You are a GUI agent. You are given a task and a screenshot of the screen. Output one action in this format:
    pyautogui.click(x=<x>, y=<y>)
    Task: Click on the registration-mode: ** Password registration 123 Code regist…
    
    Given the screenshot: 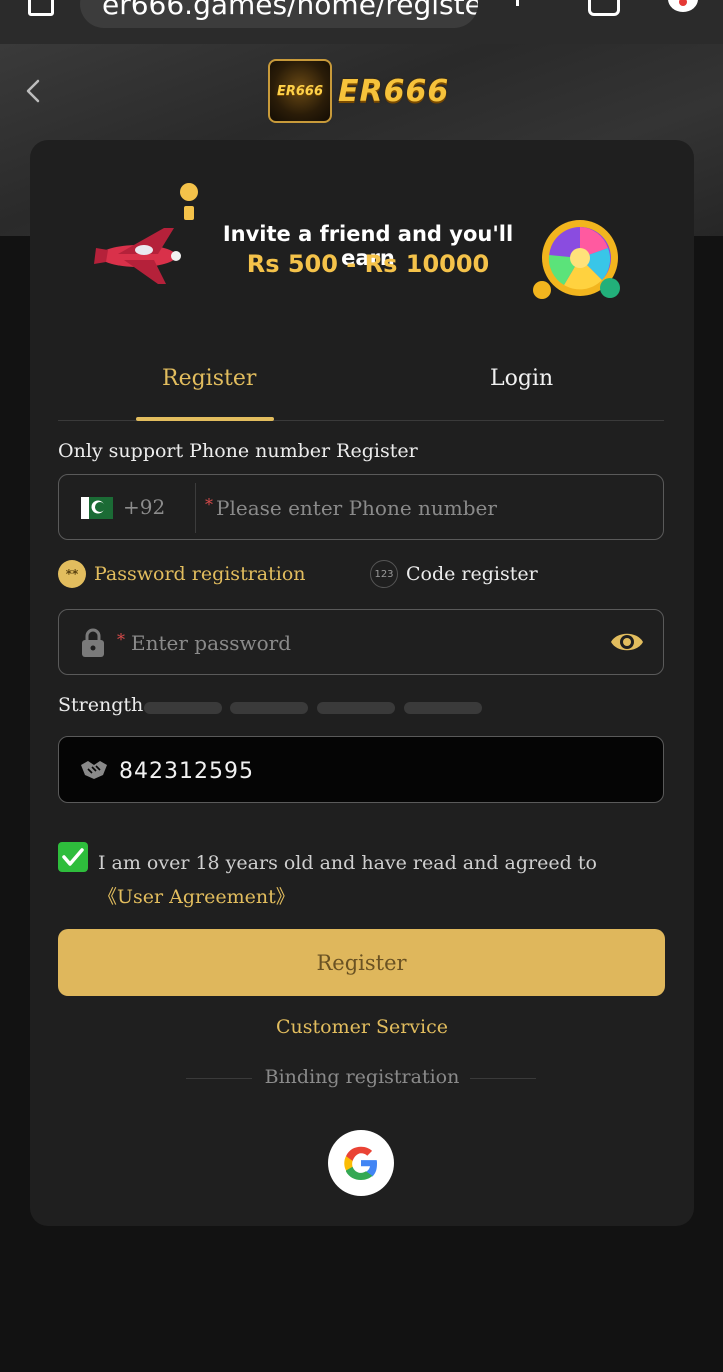 What is the action you would take?
    pyautogui.click(x=361, y=576)
    